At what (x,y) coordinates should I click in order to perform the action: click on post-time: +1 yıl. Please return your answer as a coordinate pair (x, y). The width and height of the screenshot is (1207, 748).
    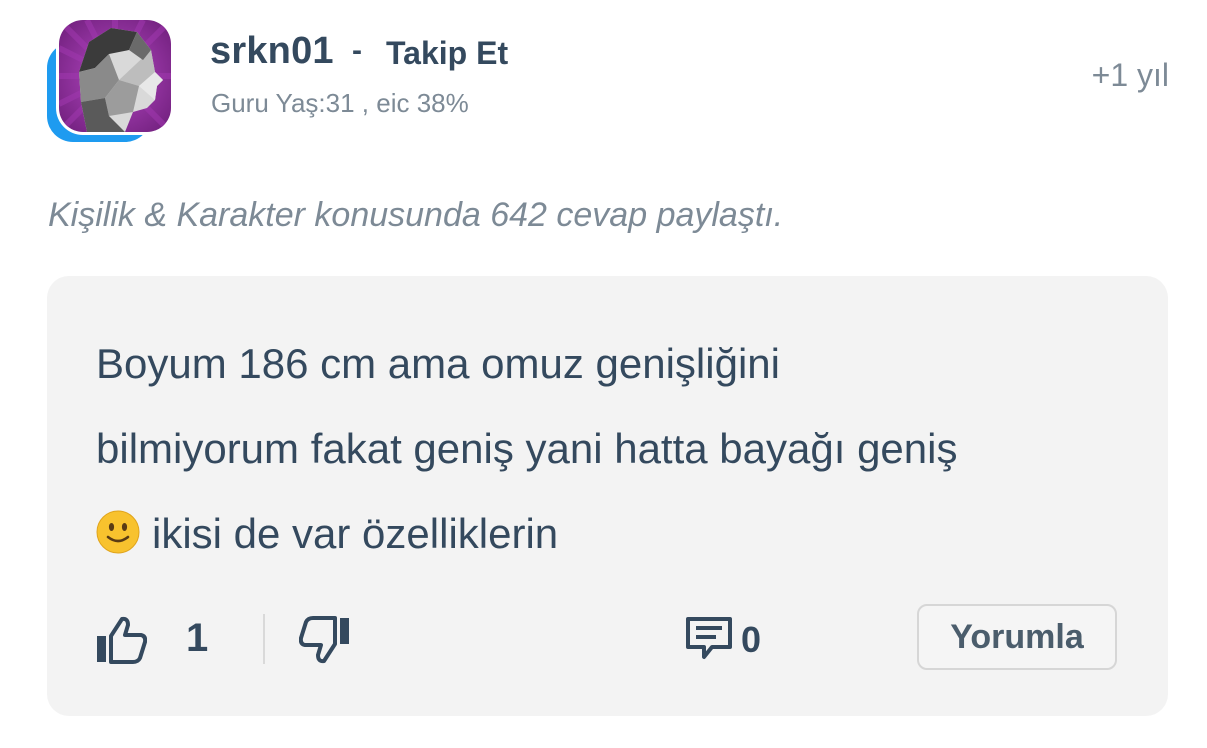
    Looking at the image, I should click on (1130, 75).